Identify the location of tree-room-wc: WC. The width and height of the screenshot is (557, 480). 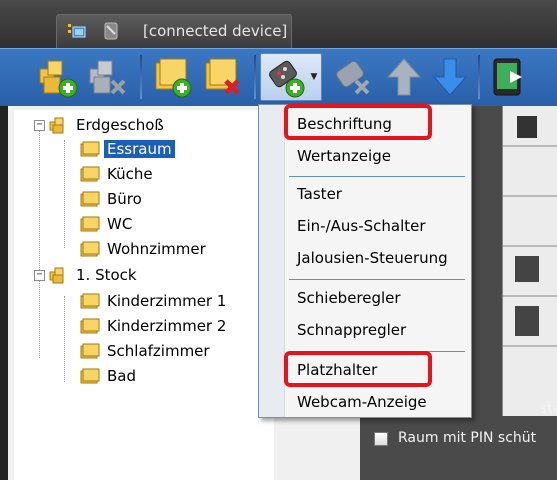
(107, 224).